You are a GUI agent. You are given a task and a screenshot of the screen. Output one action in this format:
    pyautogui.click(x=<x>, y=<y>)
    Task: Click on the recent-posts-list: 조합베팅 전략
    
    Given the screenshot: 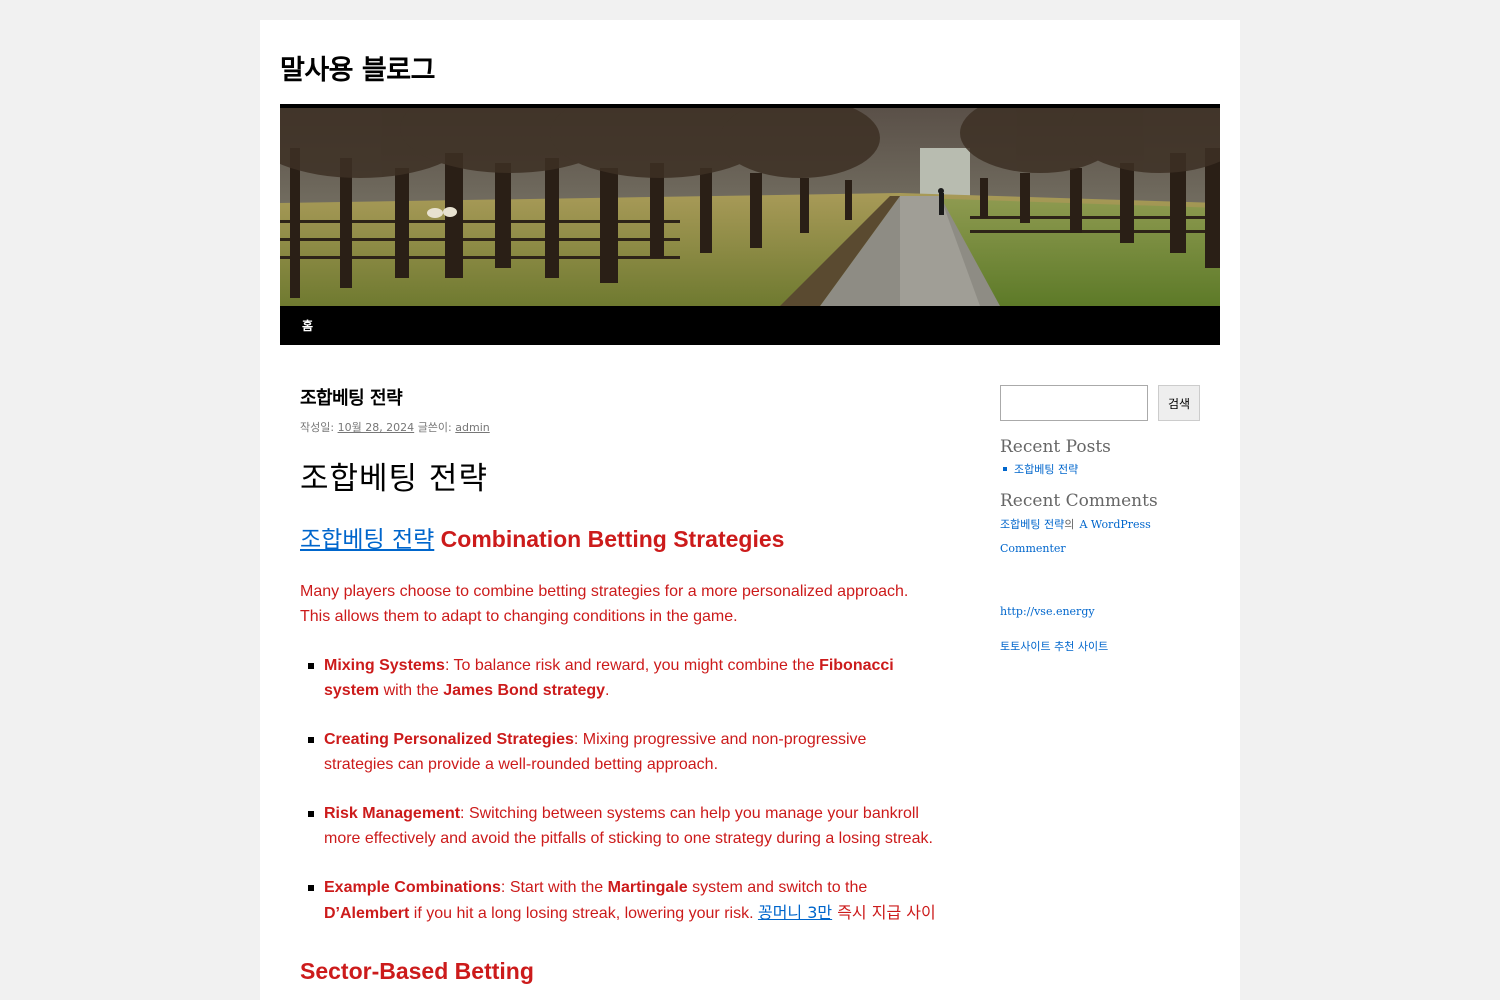 What is the action you would take?
    pyautogui.click(x=1039, y=467)
    